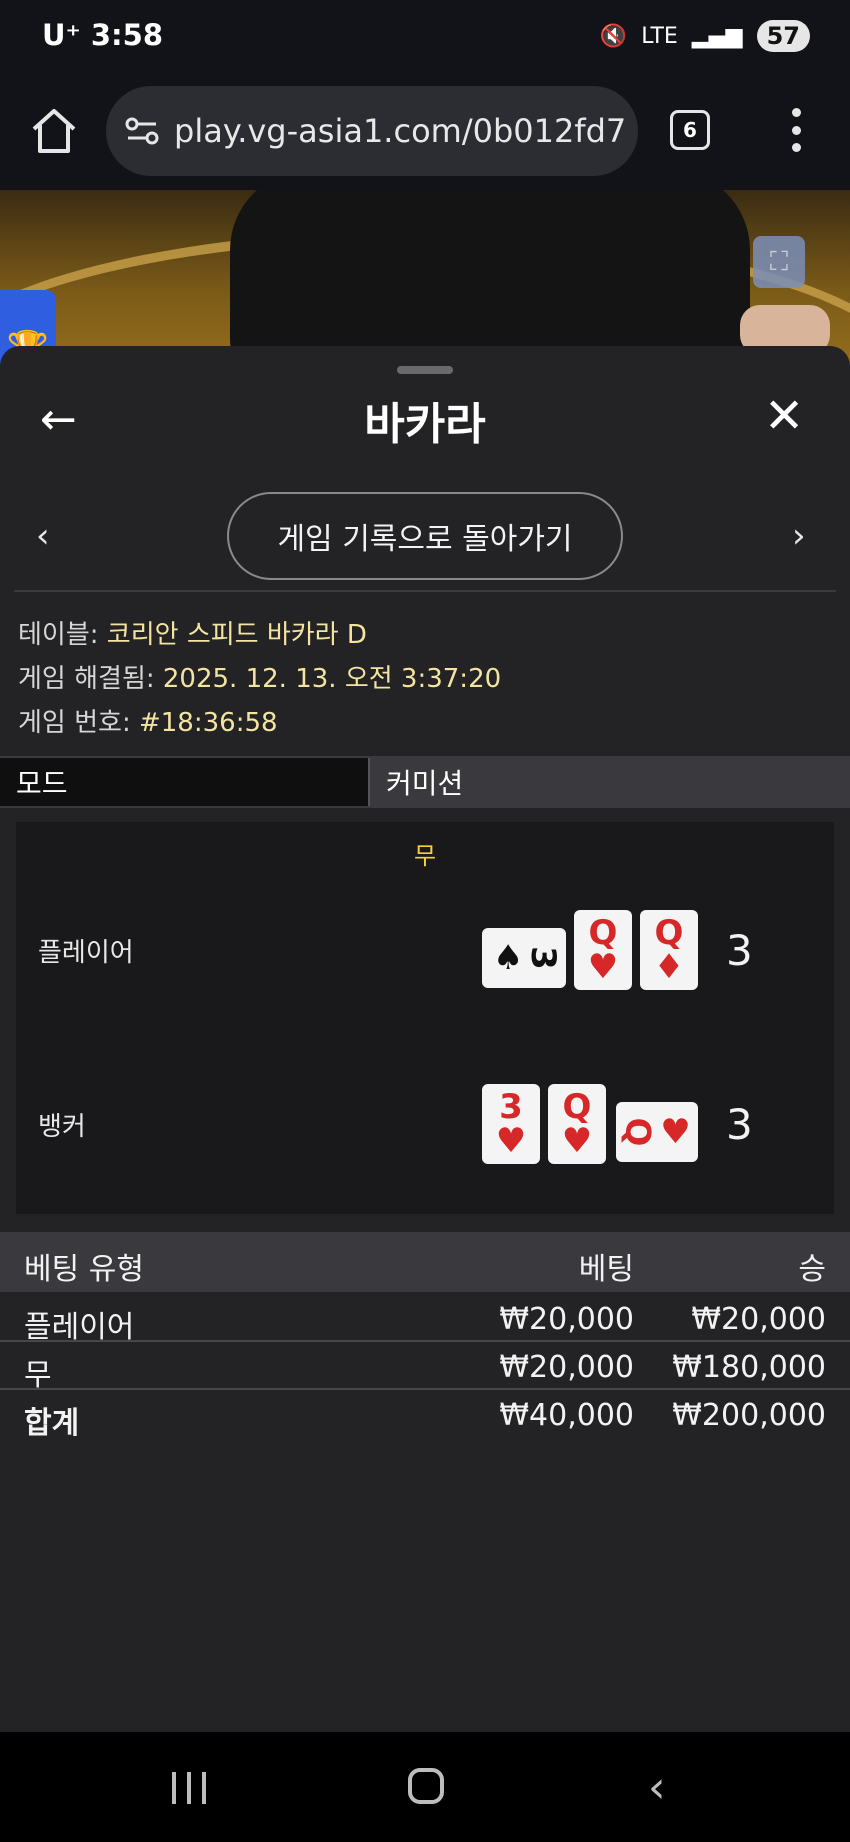  I want to click on table-info: 테이블: 코리안 스피드 바카라 D, so click(192, 632).